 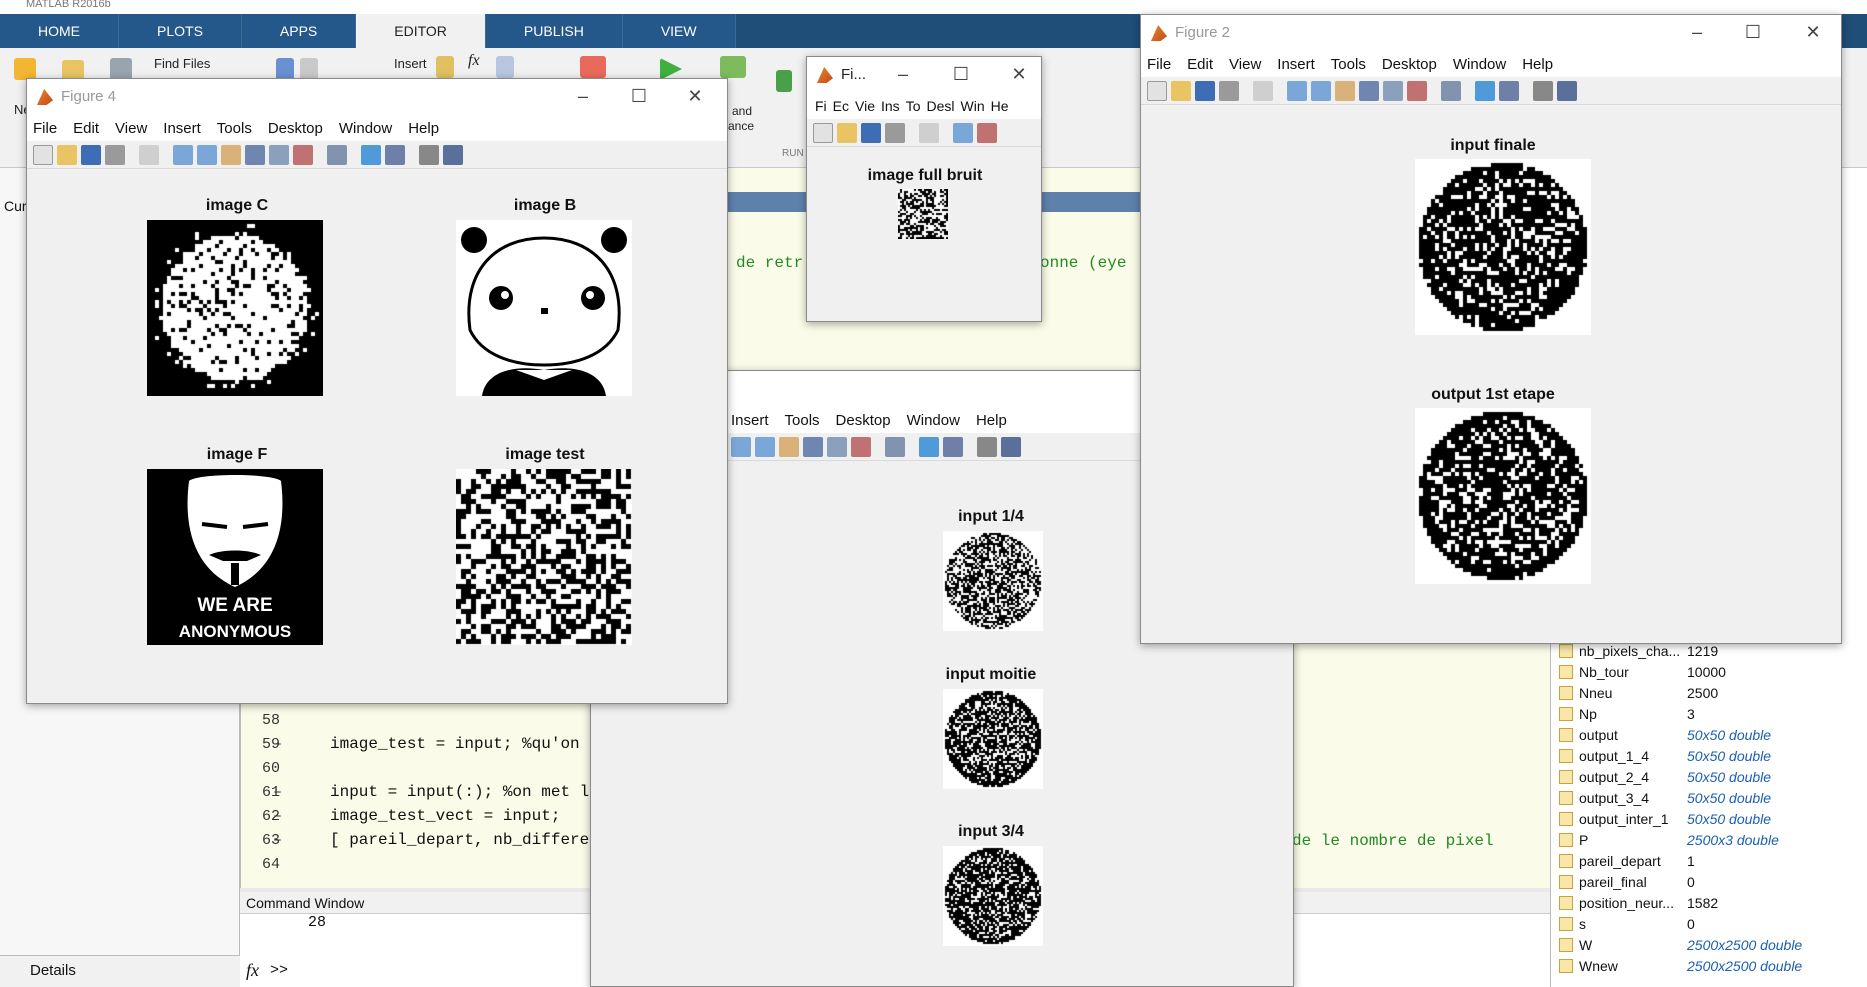 What do you see at coordinates (913, 106) in the screenshot?
I see `menu-tools: To` at bounding box center [913, 106].